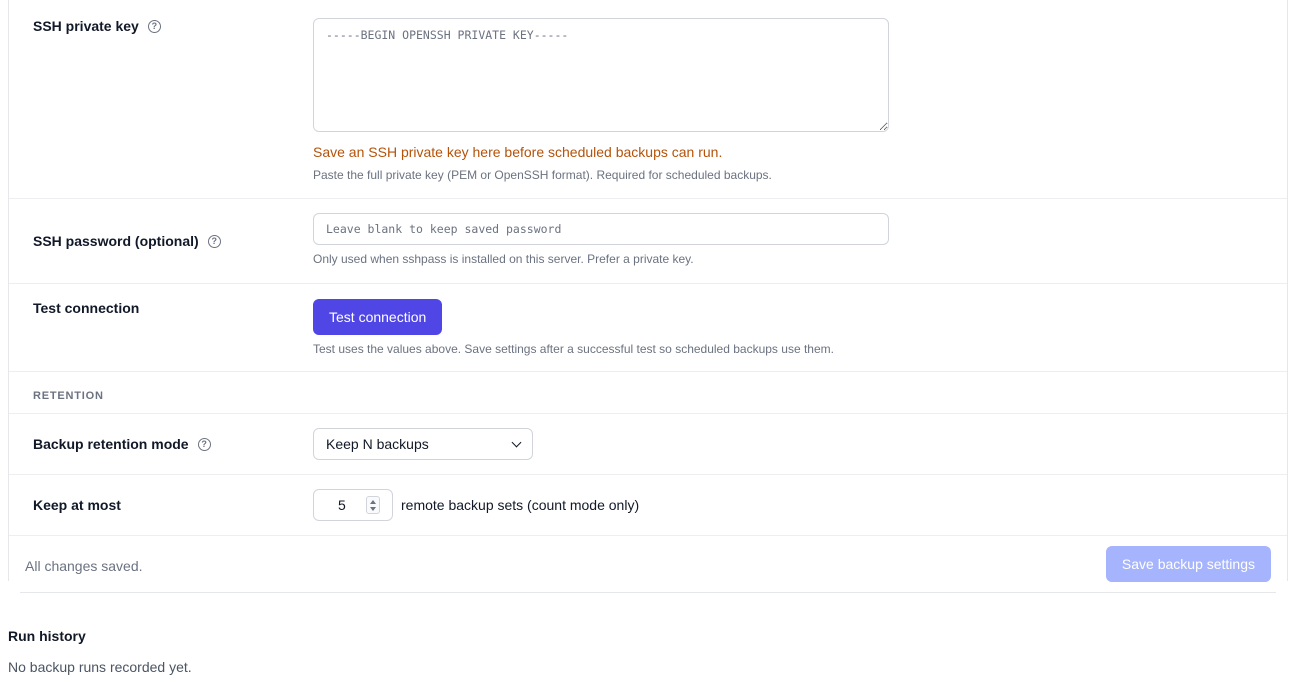  What do you see at coordinates (86, 308) in the screenshot?
I see `test-connection-label: Test connection` at bounding box center [86, 308].